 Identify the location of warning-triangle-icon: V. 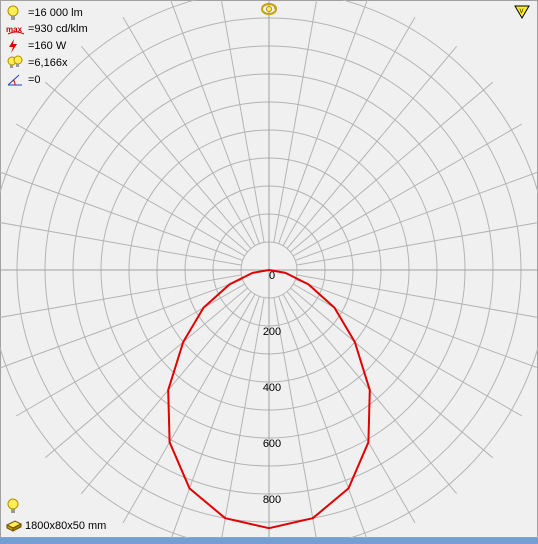
(522, 12).